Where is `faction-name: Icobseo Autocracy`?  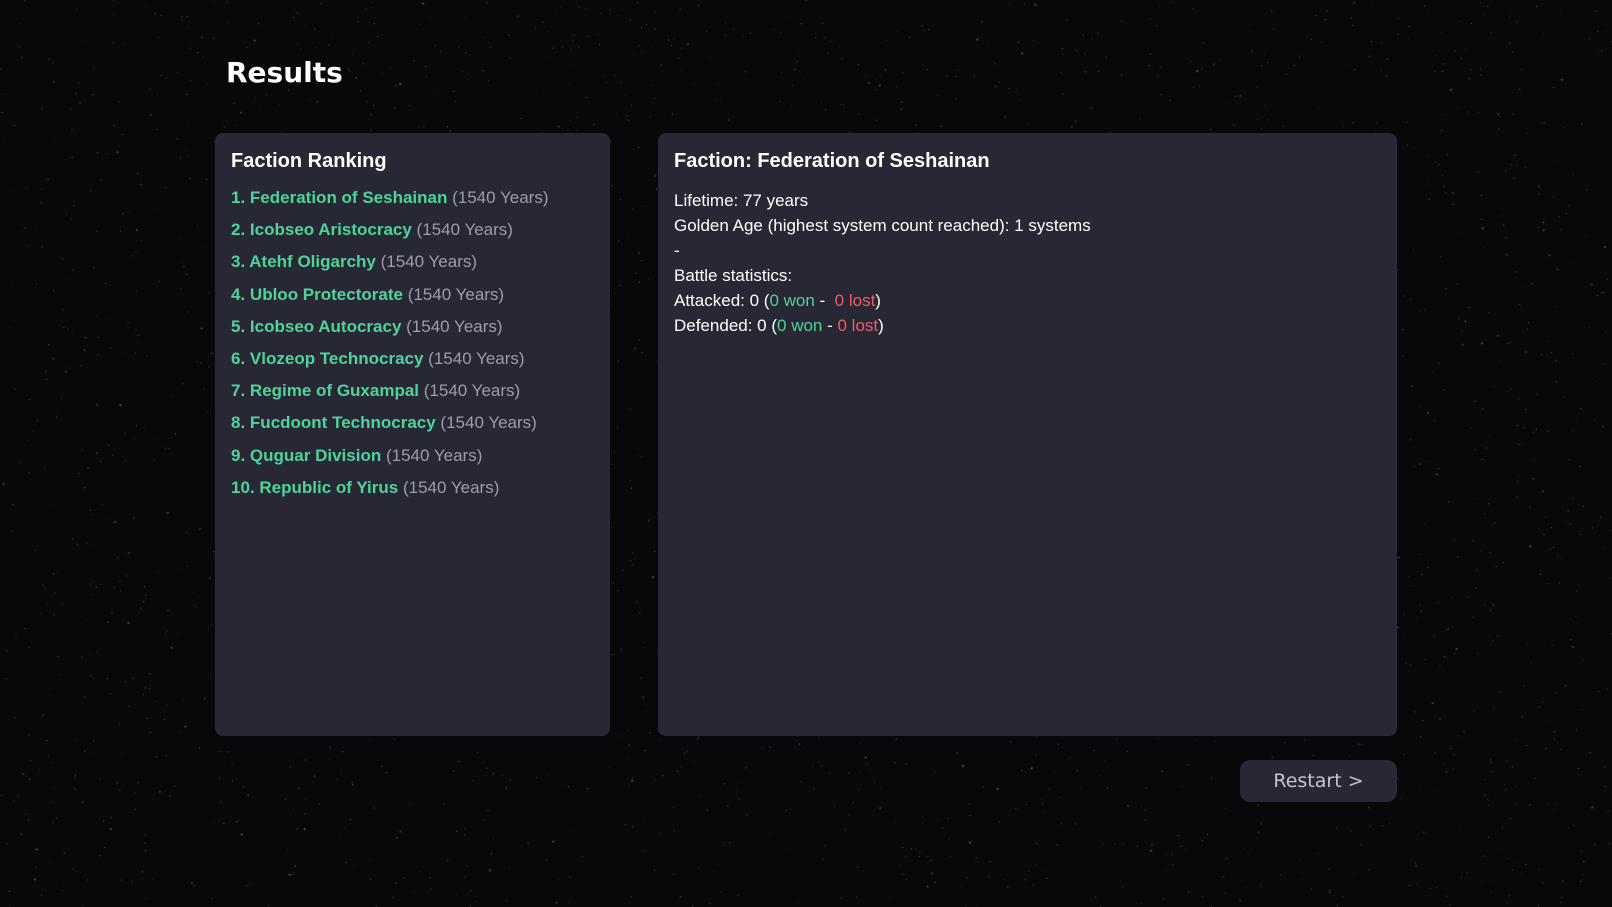
faction-name: Icobseo Autocracy is located at coordinates (325, 326).